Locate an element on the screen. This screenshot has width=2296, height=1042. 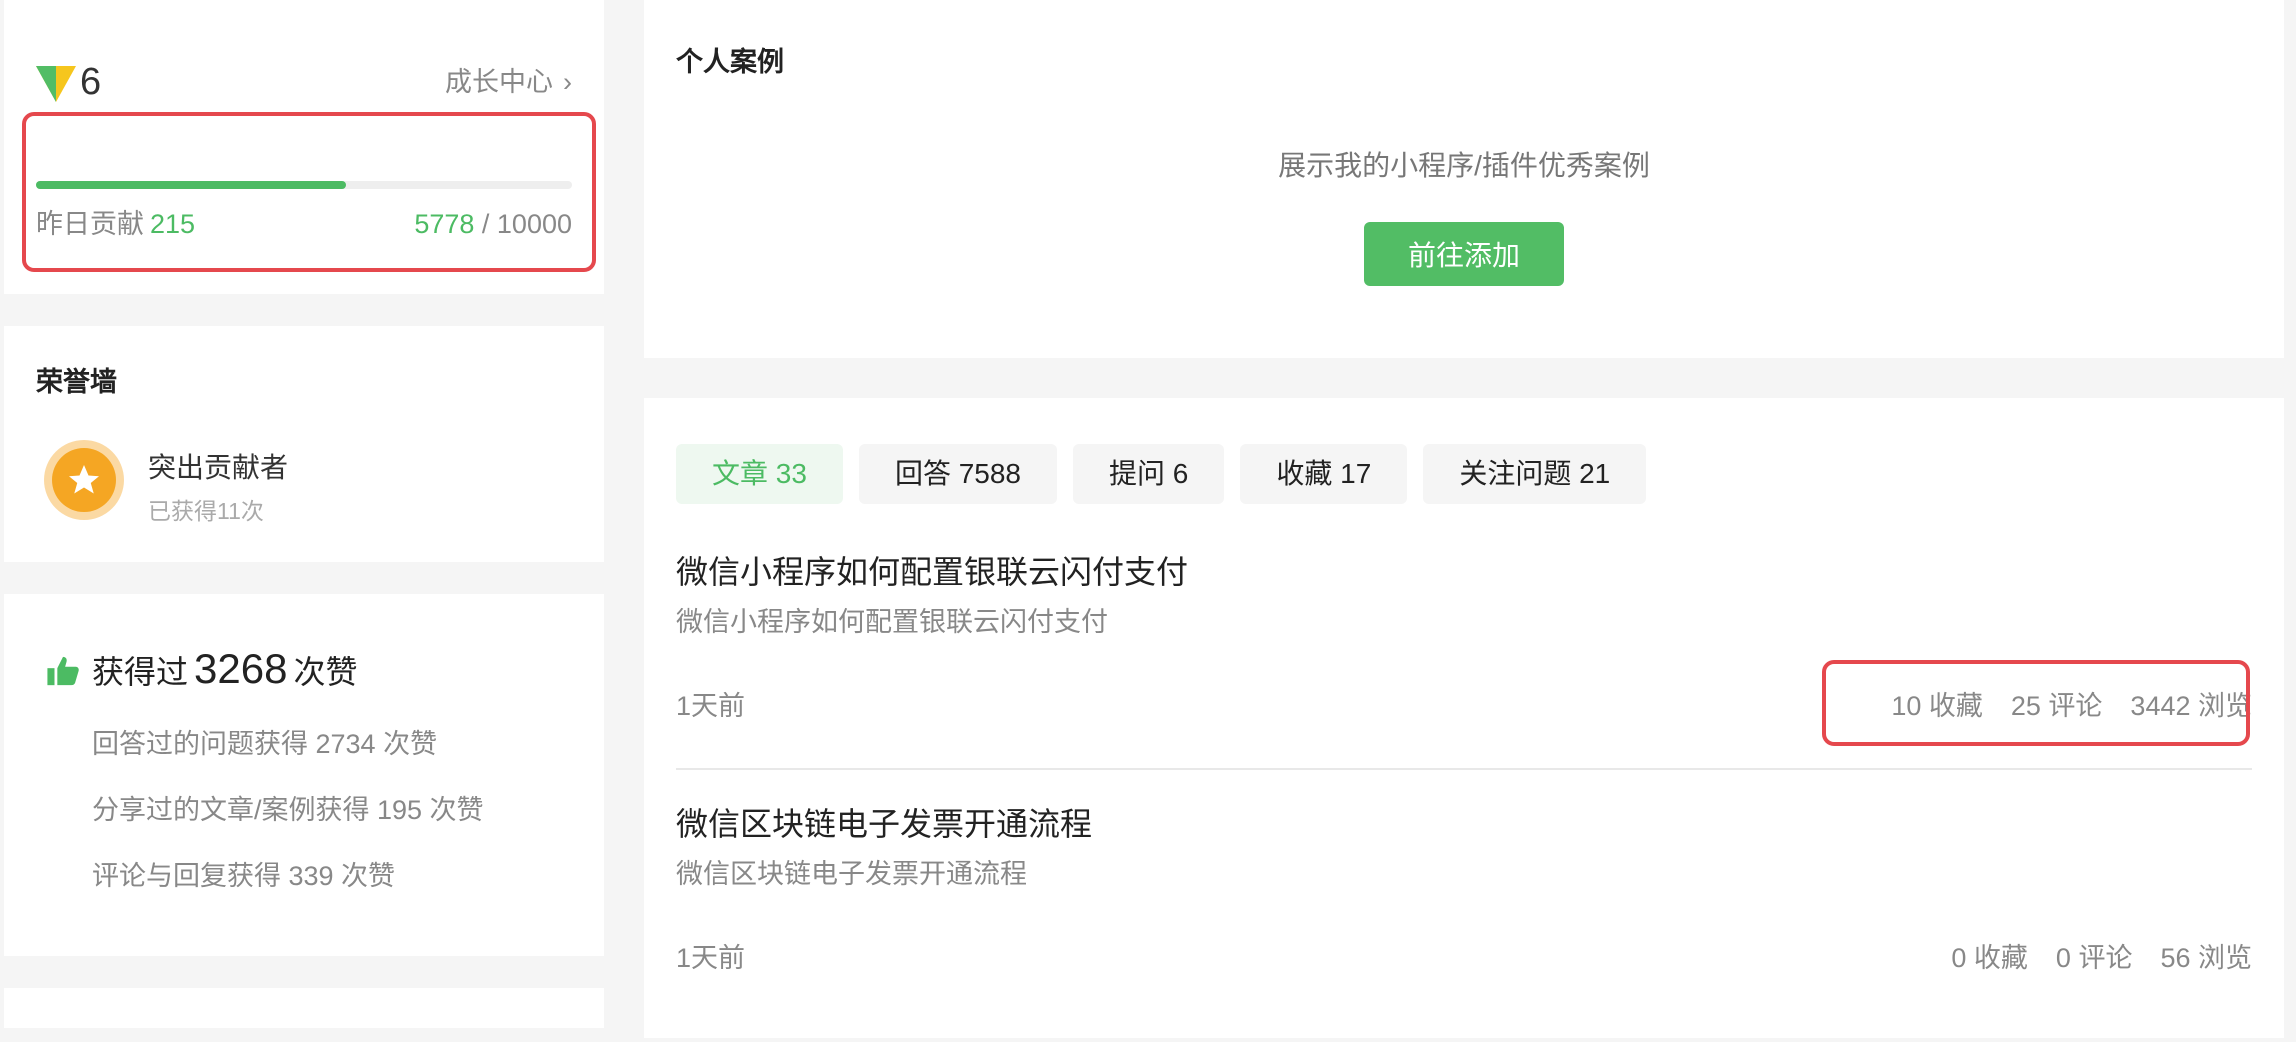
personal-case-title: 个人案例 is located at coordinates (730, 62).